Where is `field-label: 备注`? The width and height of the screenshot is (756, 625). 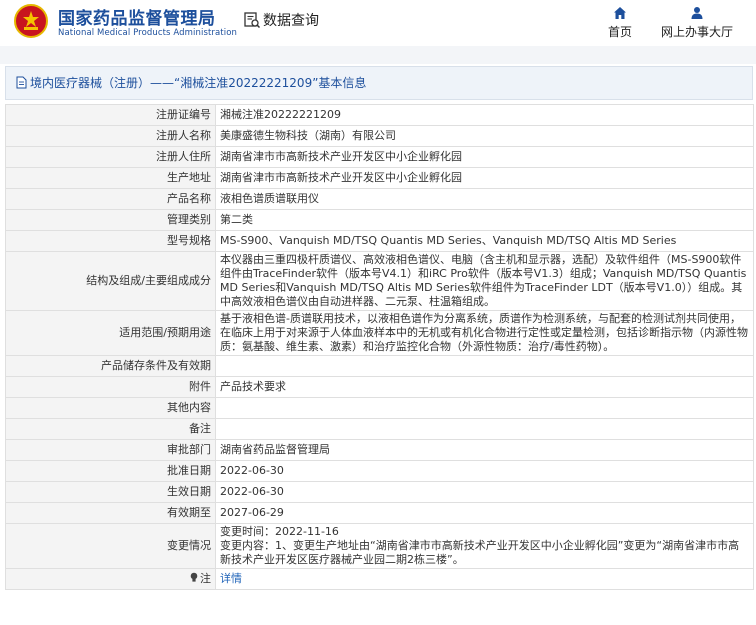 field-label: 备注 is located at coordinates (110, 429).